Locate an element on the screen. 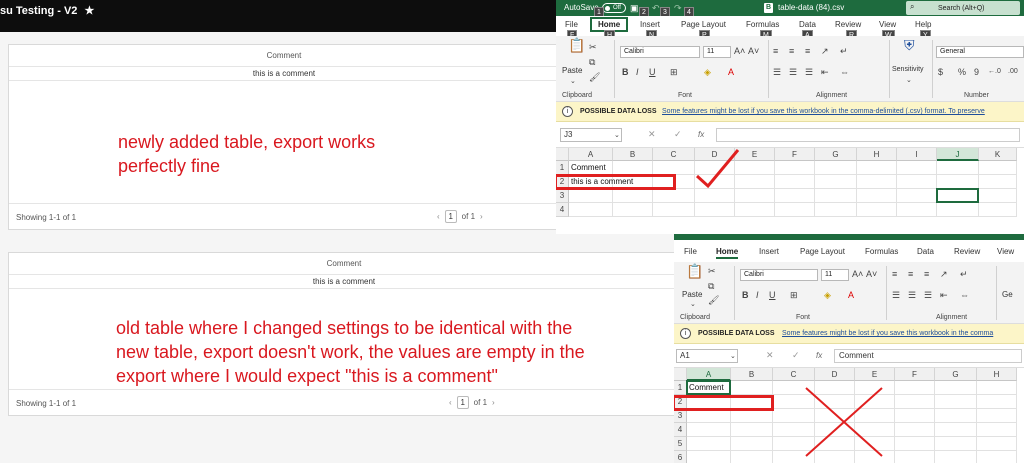 This screenshot has height=463, width=1024. cell-i1 is located at coordinates (917, 168).